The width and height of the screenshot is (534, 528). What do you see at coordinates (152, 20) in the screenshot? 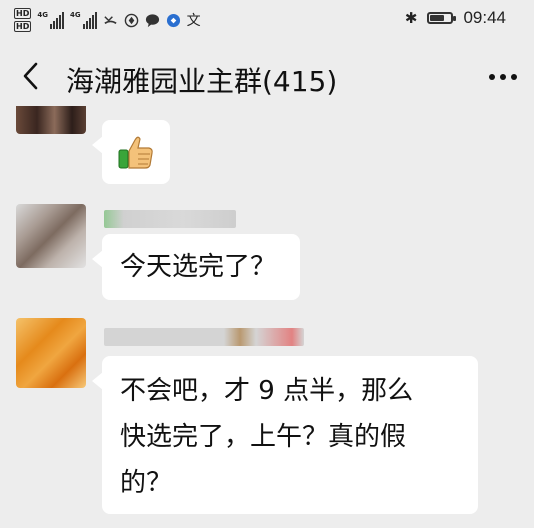
I see `chat-bubble-icon` at bounding box center [152, 20].